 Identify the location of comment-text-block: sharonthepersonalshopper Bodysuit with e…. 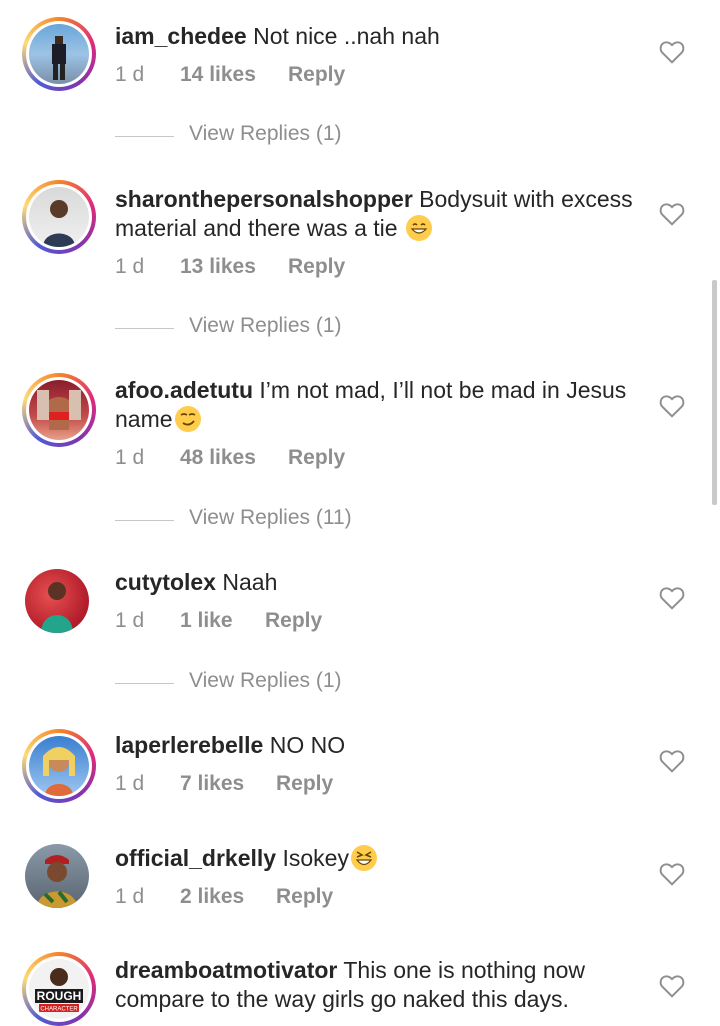
(375, 214).